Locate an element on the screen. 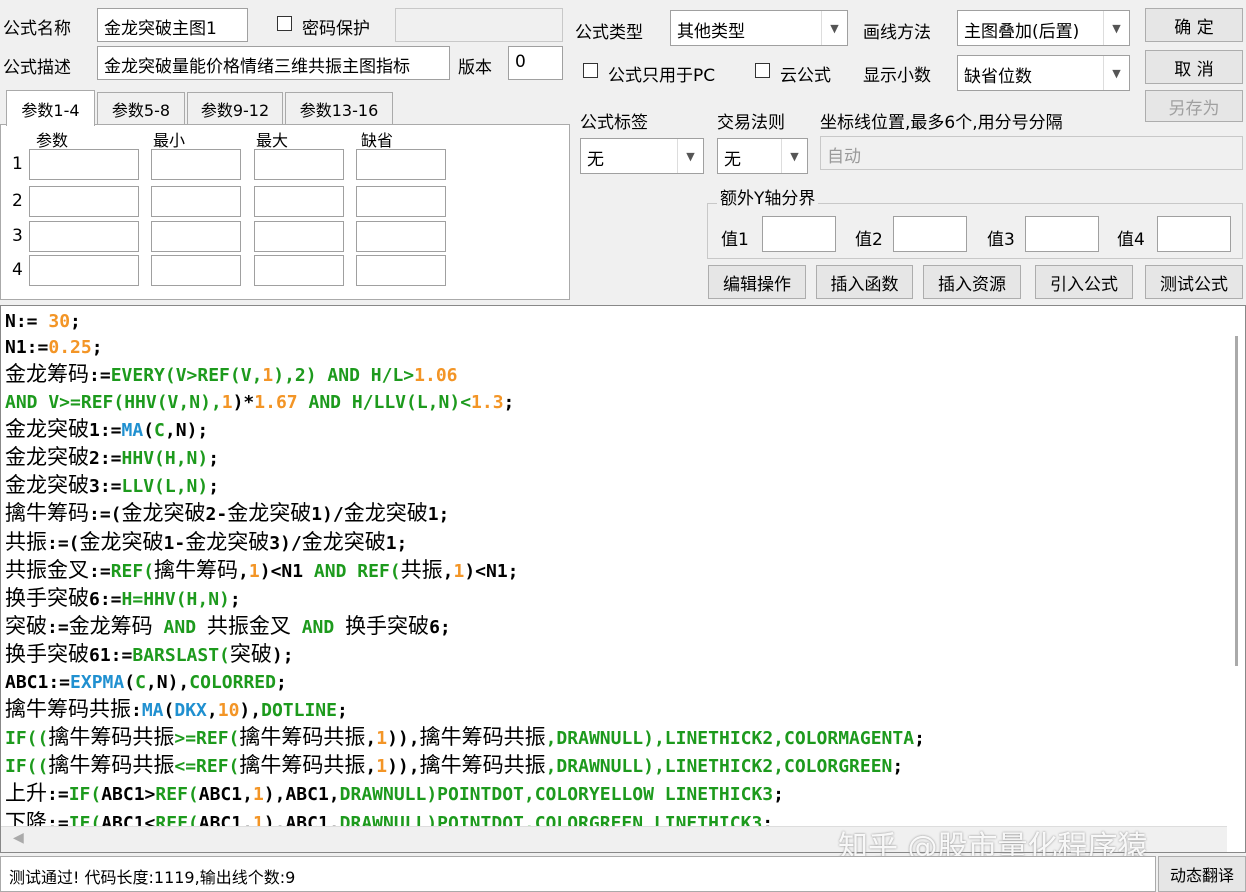  code-token: ),2) AND H/L> is located at coordinates (344, 376).